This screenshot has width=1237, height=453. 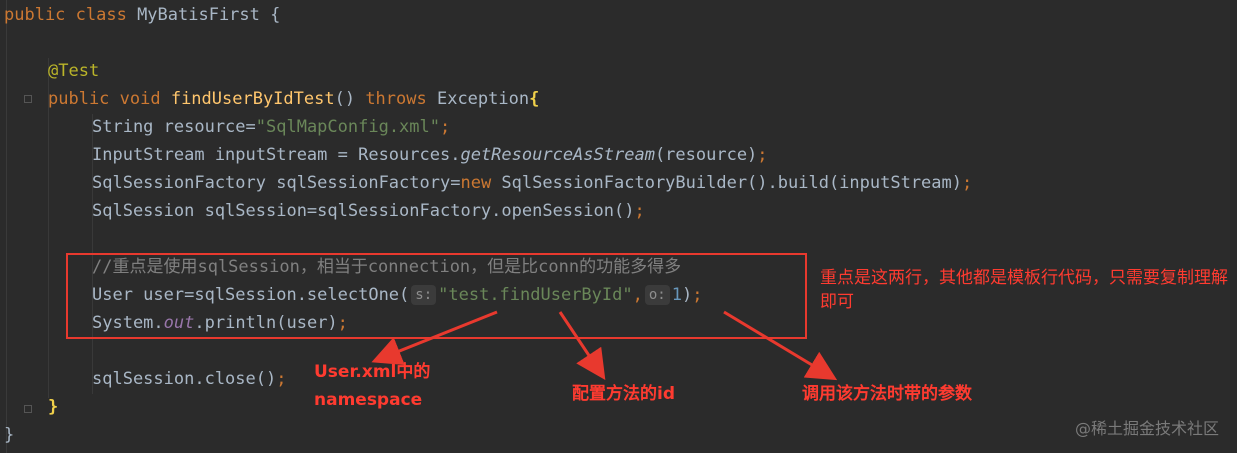 What do you see at coordinates (582, 345) in the screenshot?
I see `arrow-to-id` at bounding box center [582, 345].